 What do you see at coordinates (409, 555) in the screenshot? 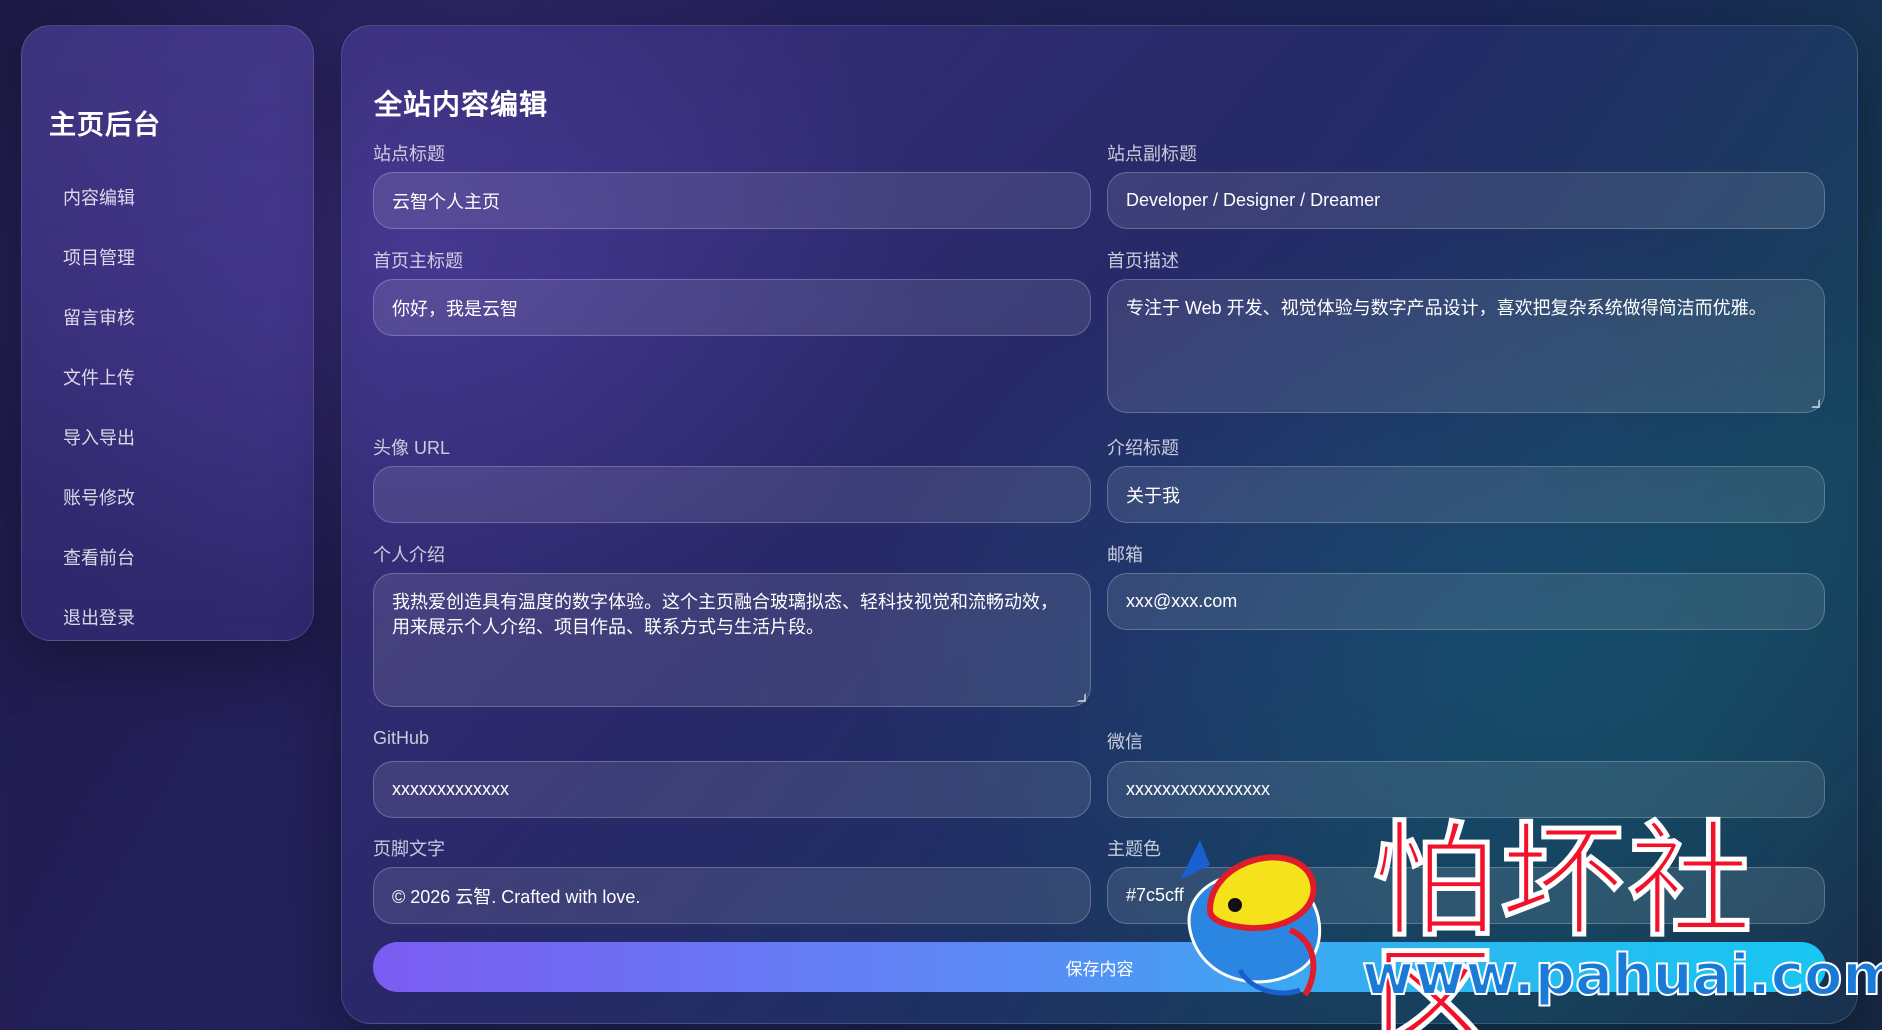
I see `intro-label: 个人介绍` at bounding box center [409, 555].